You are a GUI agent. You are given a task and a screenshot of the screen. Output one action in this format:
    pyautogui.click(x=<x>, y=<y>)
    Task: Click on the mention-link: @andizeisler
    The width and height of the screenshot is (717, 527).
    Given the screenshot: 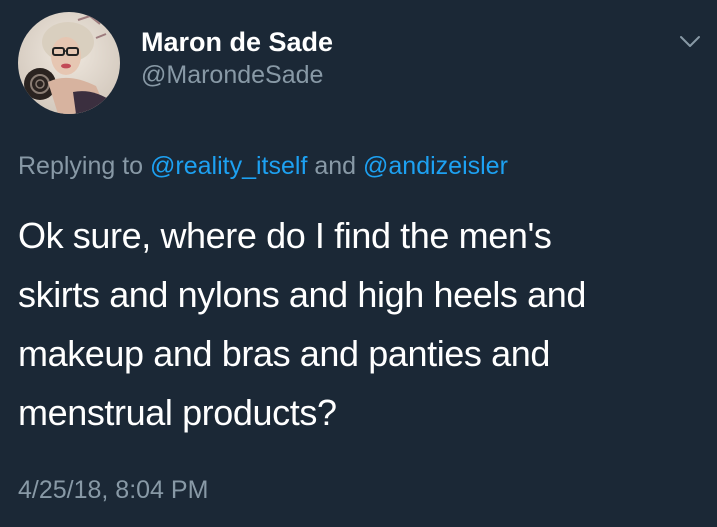 What is the action you would take?
    pyautogui.click(x=435, y=166)
    